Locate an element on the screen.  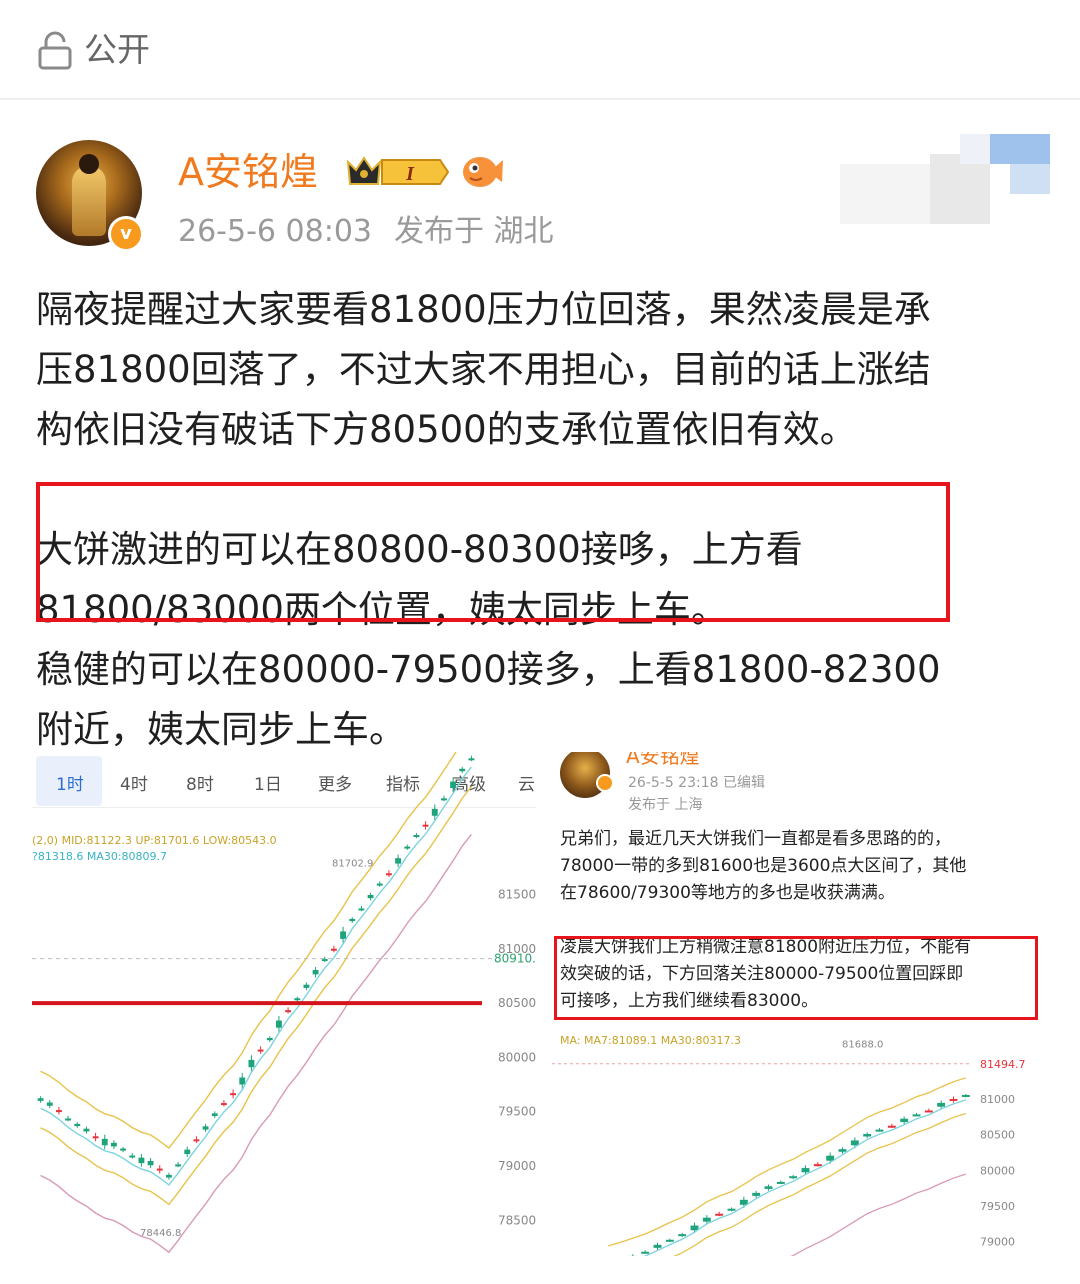
fish-icon is located at coordinates (483, 172).